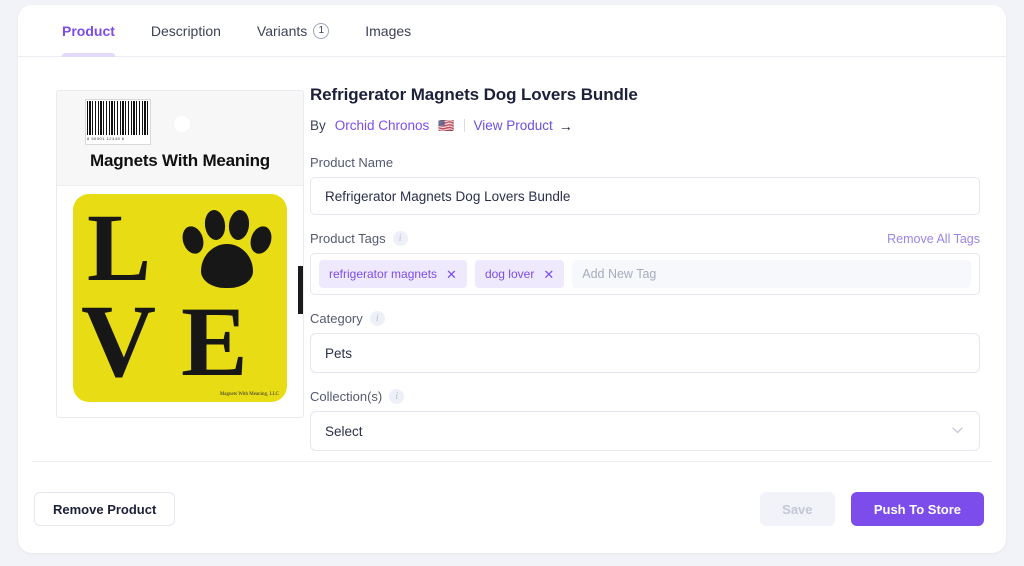 The width and height of the screenshot is (1024, 566). I want to click on category-label-group: Category i, so click(347, 318).